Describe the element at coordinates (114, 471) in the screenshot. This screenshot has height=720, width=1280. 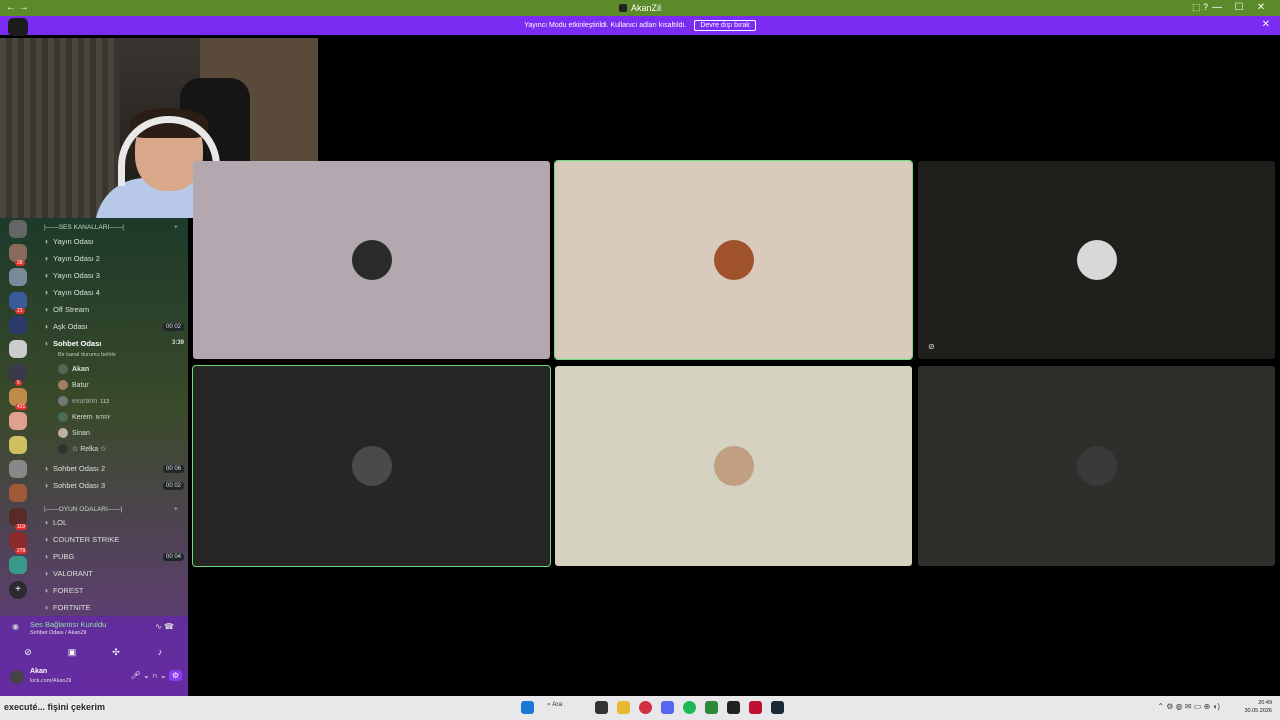
I see `channel-sohbet-odasi-2: ◖ Sohbet Odası 2 00 06` at that location.